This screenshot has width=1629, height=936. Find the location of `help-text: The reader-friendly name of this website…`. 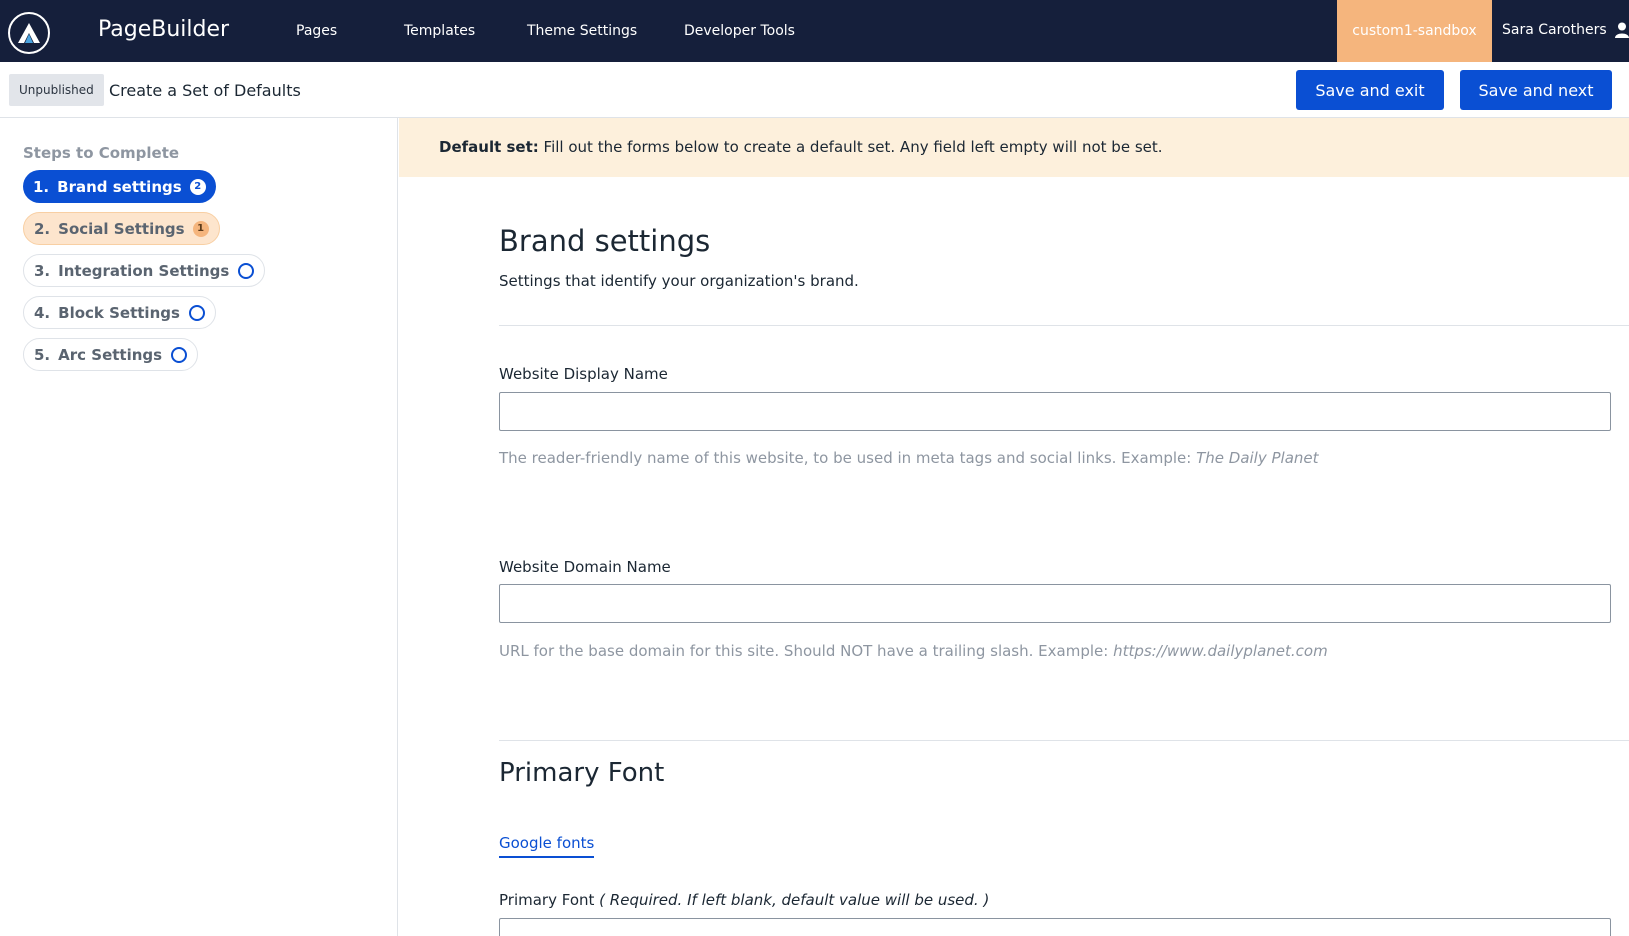

help-text: The reader-friendly name of this website… is located at coordinates (845, 458).